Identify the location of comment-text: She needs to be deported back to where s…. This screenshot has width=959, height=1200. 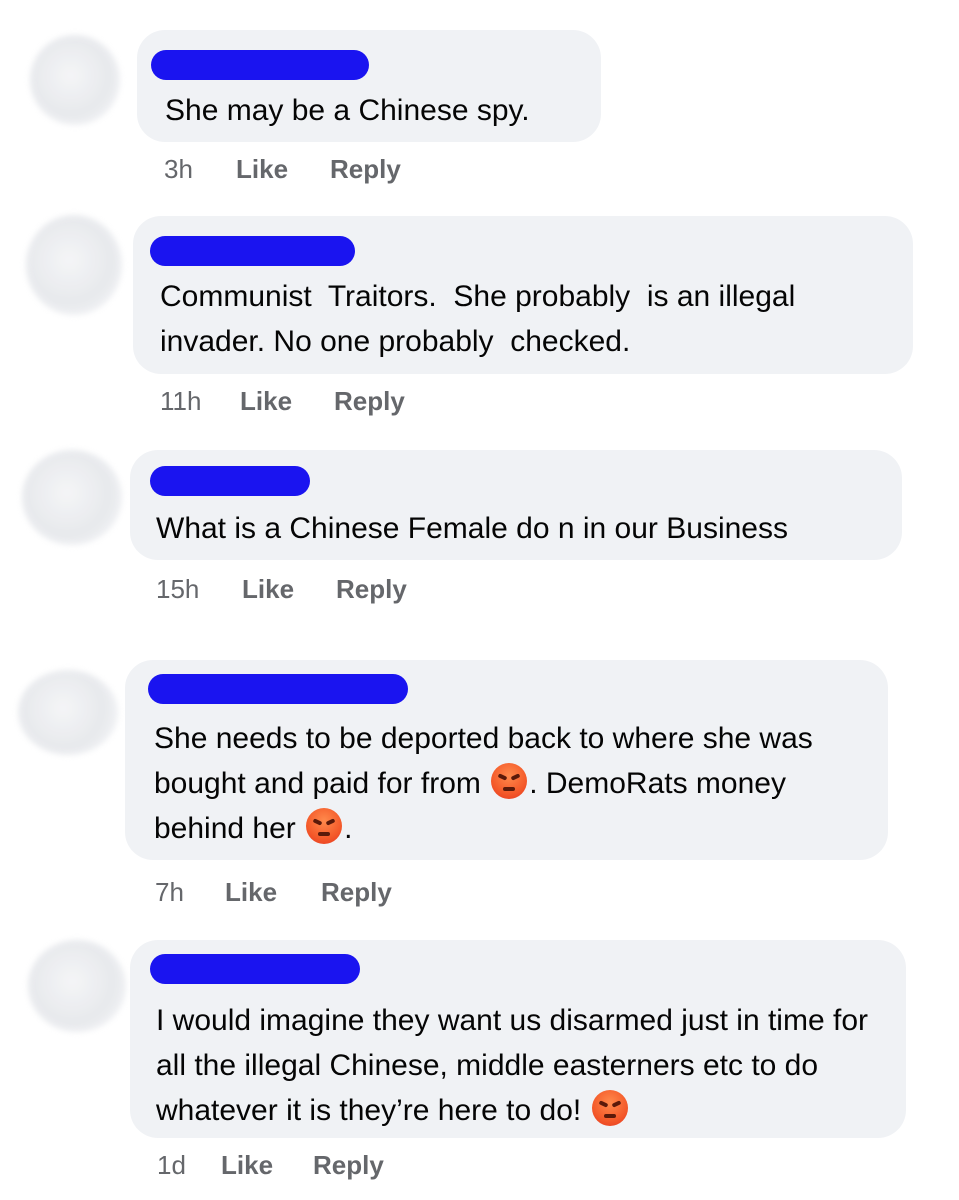
(519, 783).